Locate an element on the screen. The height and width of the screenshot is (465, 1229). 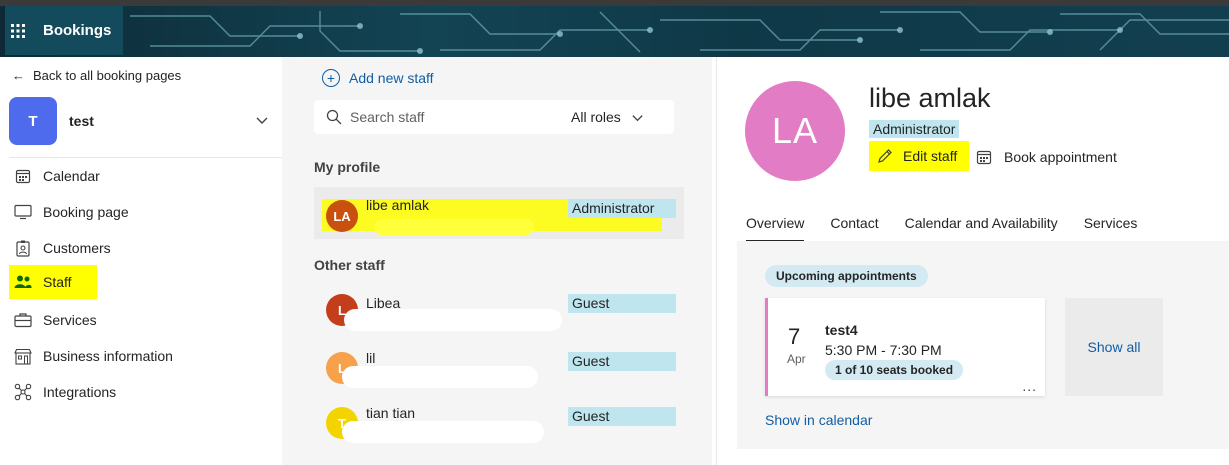
nav-item-business-information: Business information is located at coordinates (91, 356).